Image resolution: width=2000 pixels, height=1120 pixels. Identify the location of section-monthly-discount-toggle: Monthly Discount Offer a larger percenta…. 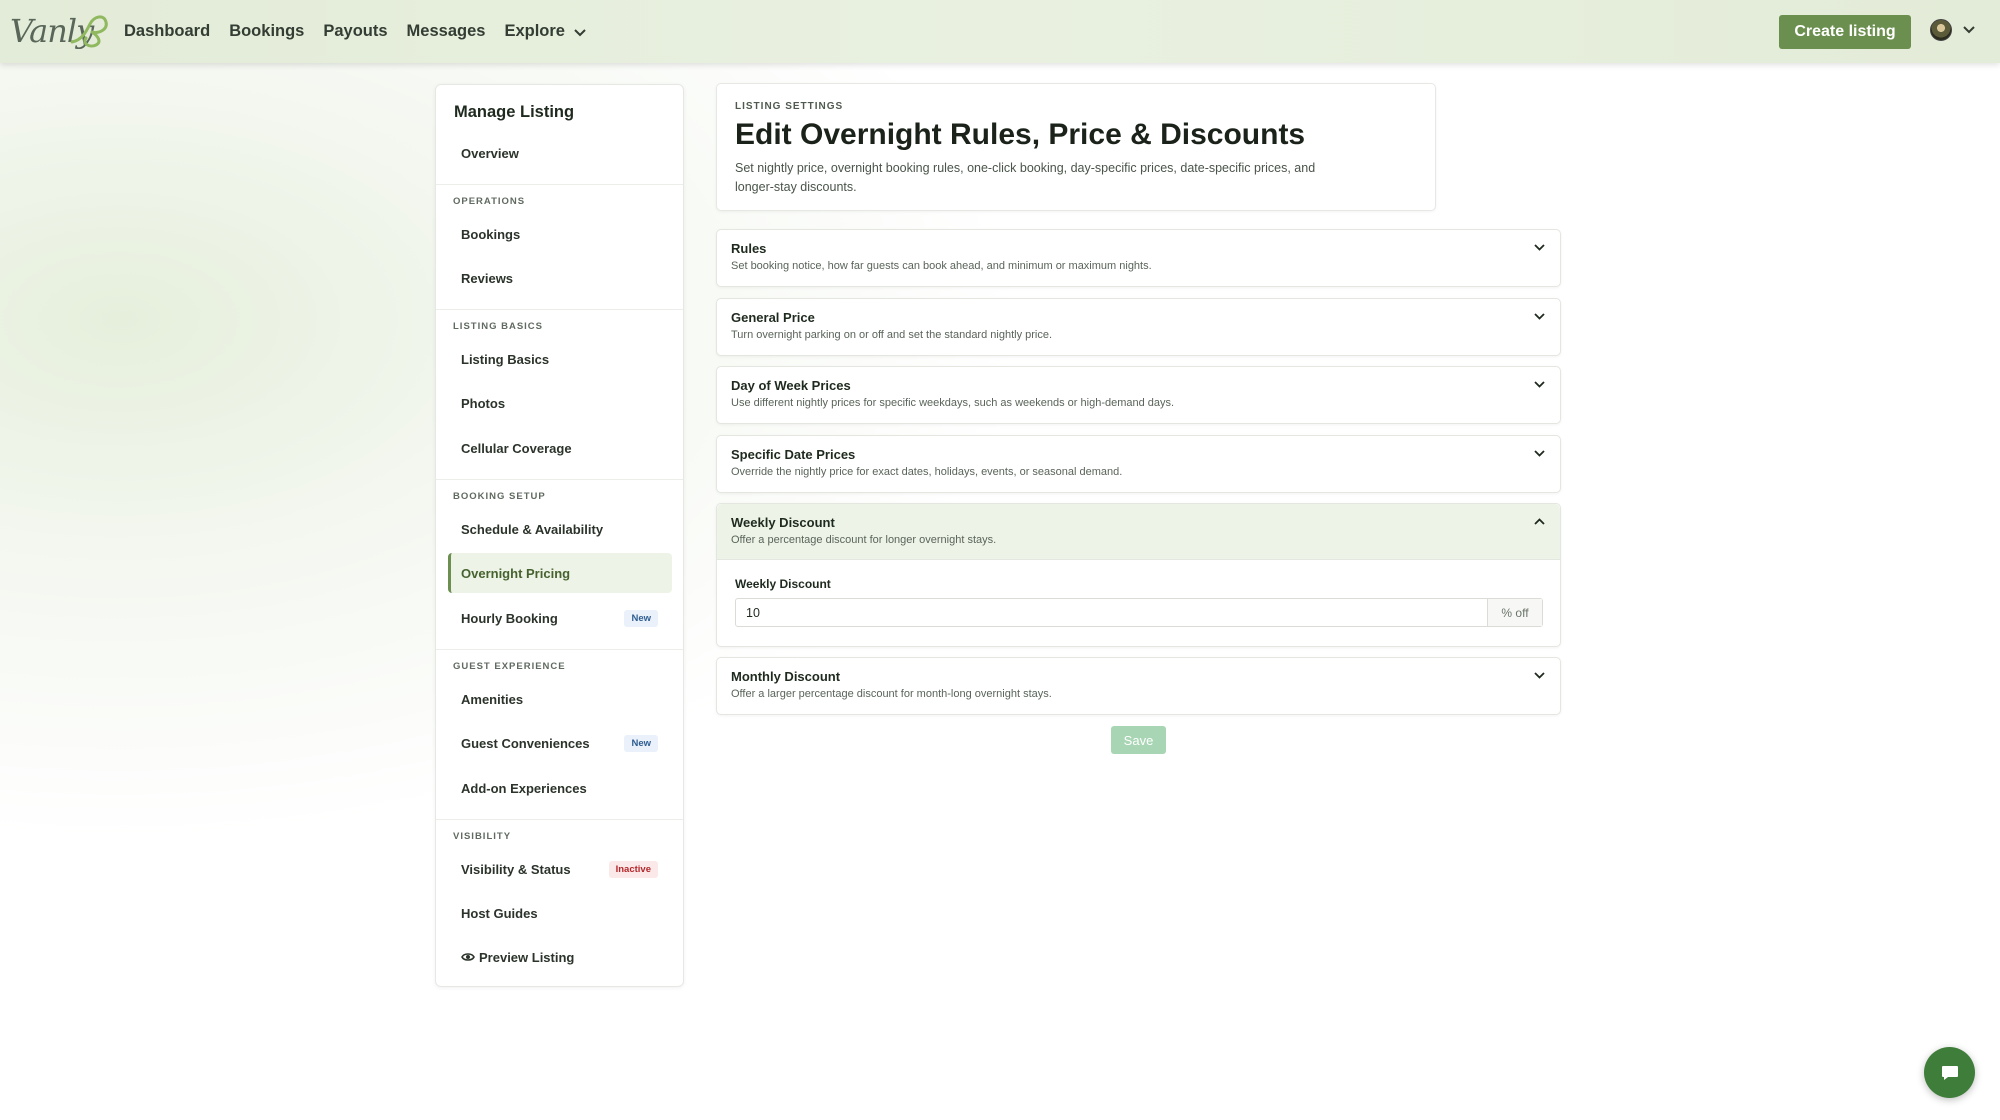
(1138, 686).